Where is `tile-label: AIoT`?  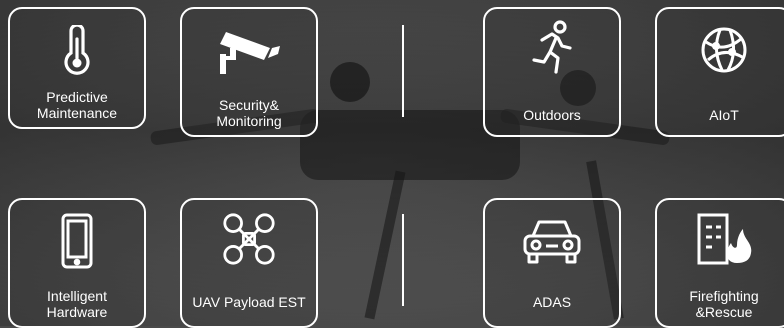 tile-label: AIoT is located at coordinates (724, 115).